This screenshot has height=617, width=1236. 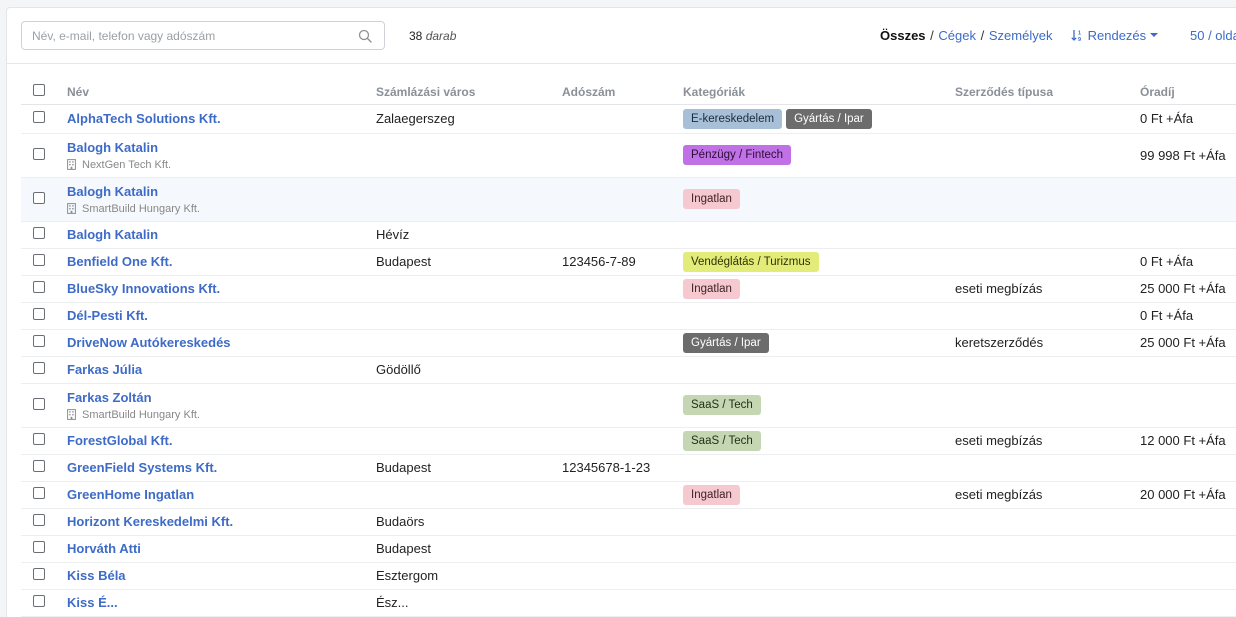 I want to click on contact-name-link: Horváth Atti, so click(x=221, y=548).